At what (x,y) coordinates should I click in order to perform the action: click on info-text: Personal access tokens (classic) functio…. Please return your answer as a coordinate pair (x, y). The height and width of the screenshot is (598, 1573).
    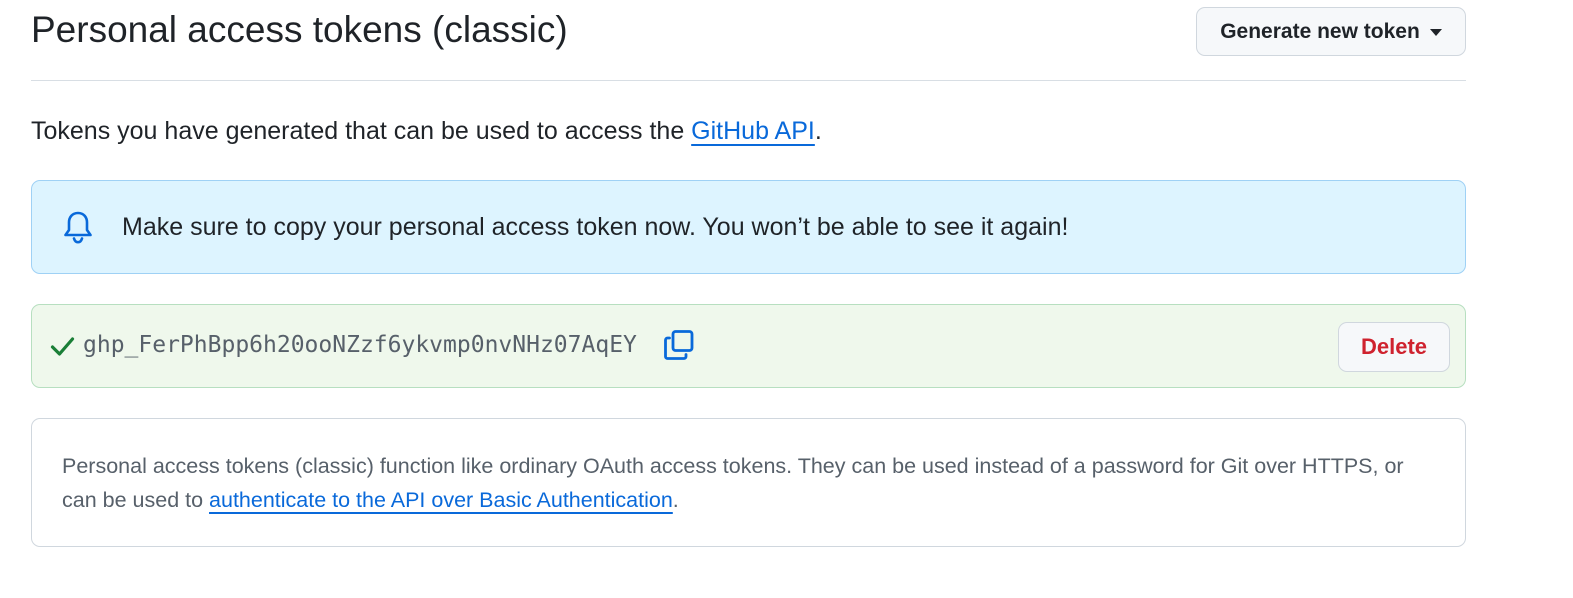
    Looking at the image, I should click on (752, 483).